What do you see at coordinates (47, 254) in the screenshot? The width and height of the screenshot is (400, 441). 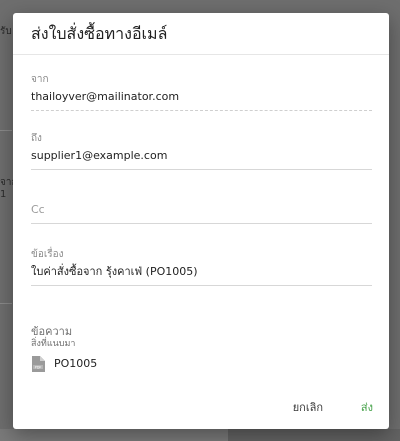 I see `subject-label: ข้อเรื่อง` at bounding box center [47, 254].